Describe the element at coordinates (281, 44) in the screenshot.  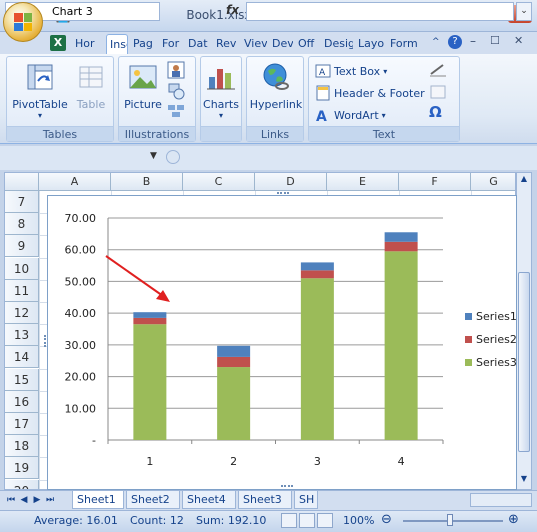
I see `tab-7: Dev` at that location.